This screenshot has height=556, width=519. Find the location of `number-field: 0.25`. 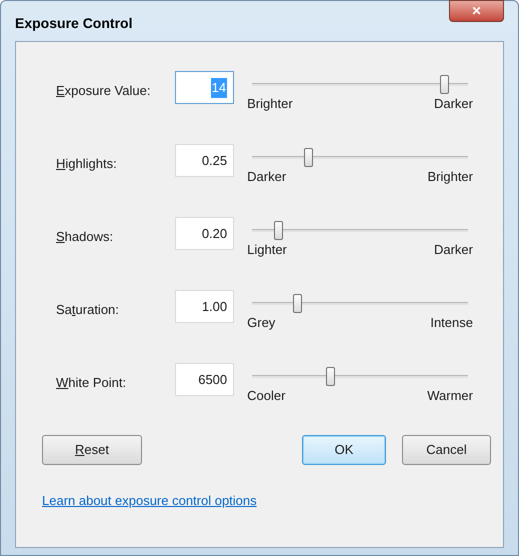

number-field: 0.25 is located at coordinates (204, 160).